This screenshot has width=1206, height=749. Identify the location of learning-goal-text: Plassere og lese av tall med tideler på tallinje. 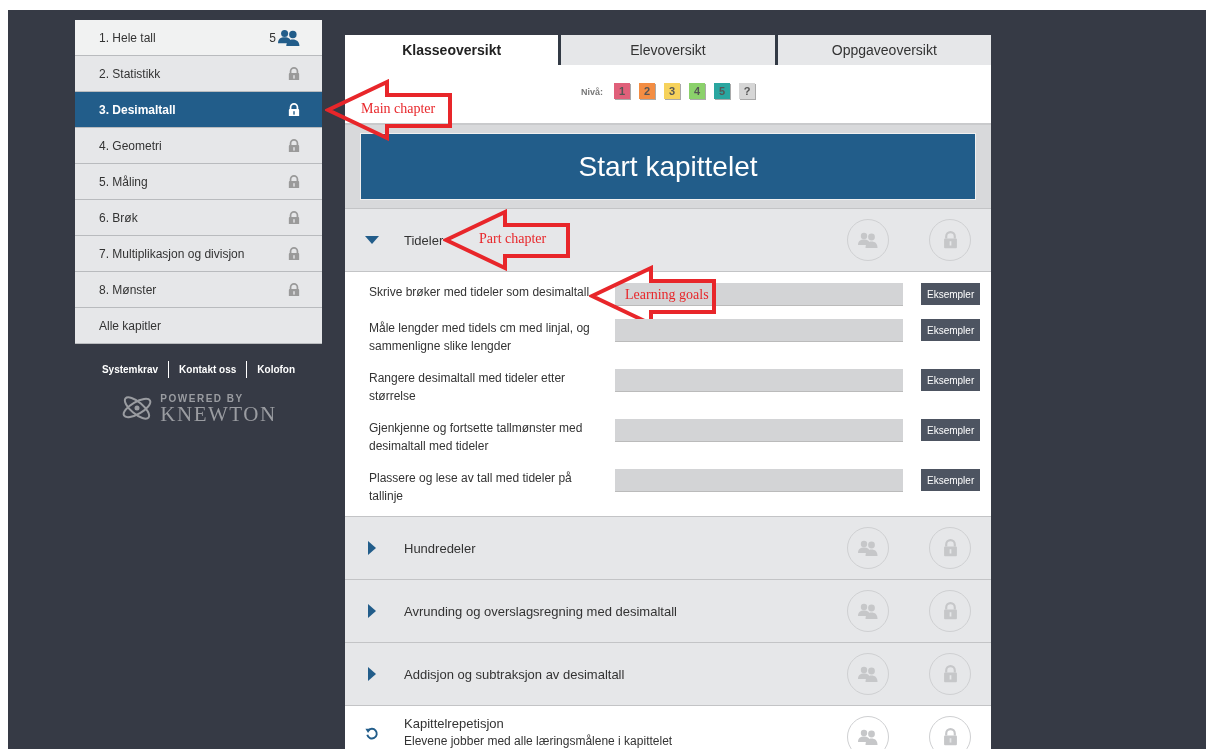
(471, 487).